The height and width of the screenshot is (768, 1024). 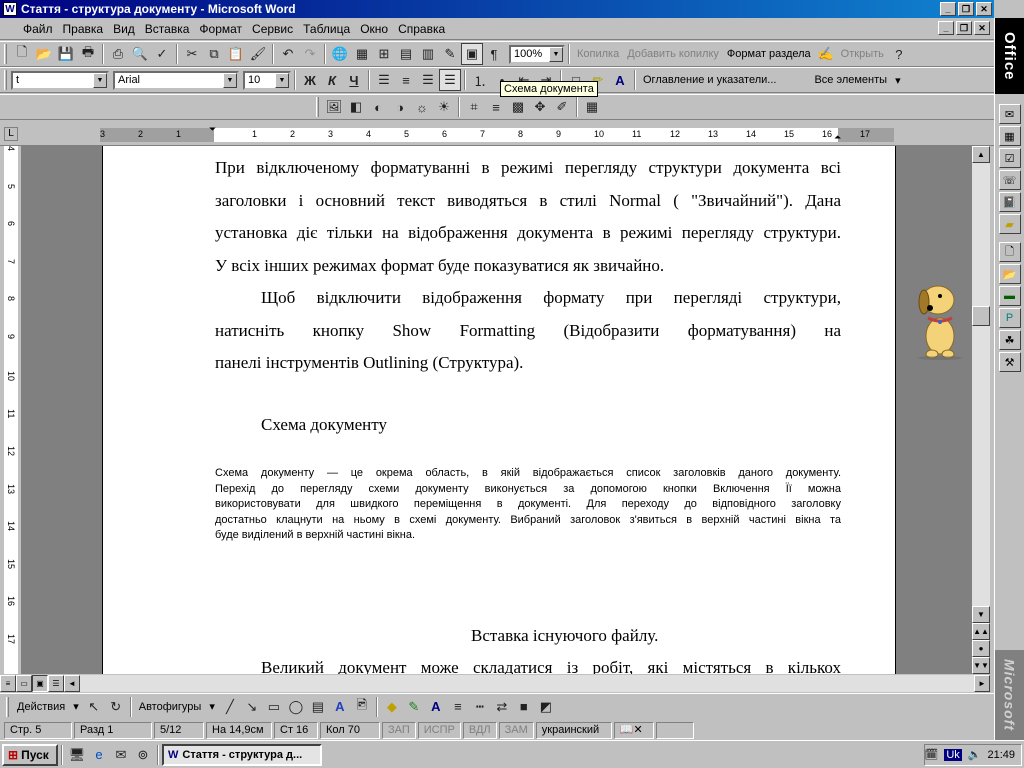 I want to click on menu-file: Файл, so click(x=38, y=29).